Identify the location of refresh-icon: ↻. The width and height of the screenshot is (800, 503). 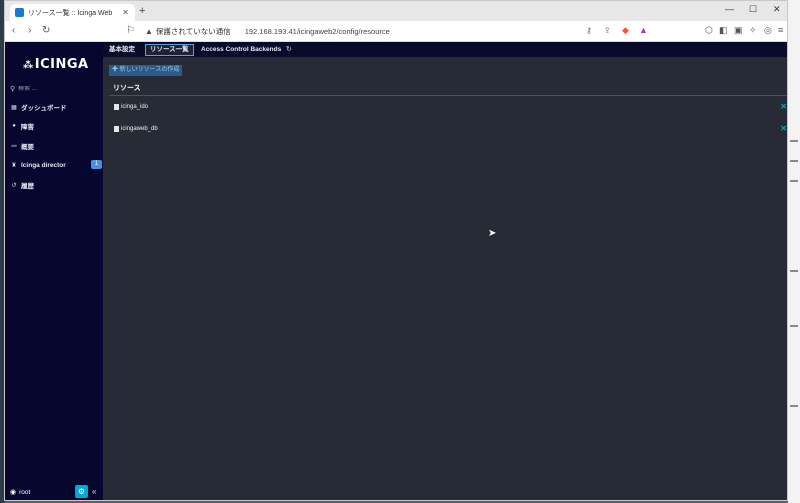
(289, 49).